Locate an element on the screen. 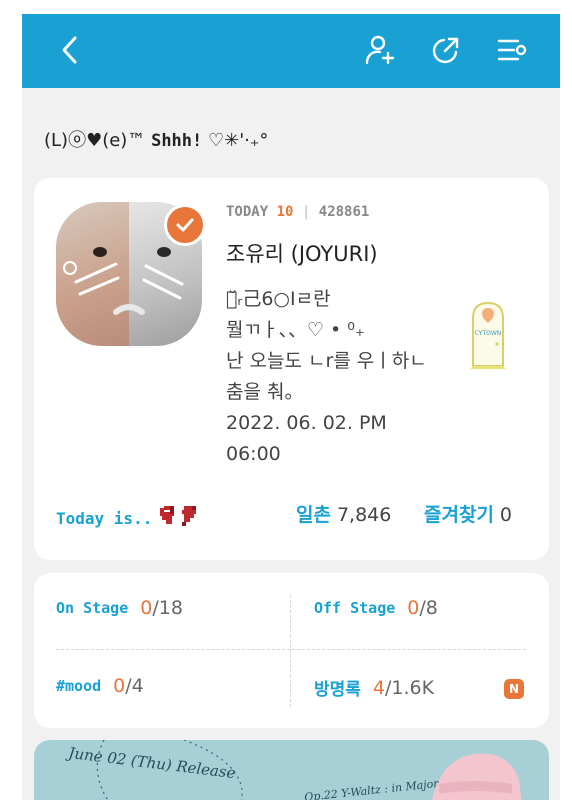 This screenshot has width=572, height=800. cytown-door-icon: CYTOWN is located at coordinates (488, 335).